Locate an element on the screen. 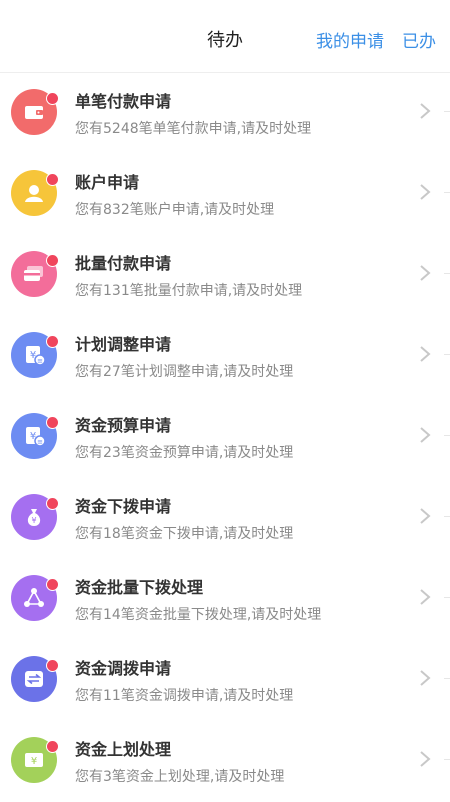 The width and height of the screenshot is (450, 802). item-title: 计划调整申请 is located at coordinates (123, 344).